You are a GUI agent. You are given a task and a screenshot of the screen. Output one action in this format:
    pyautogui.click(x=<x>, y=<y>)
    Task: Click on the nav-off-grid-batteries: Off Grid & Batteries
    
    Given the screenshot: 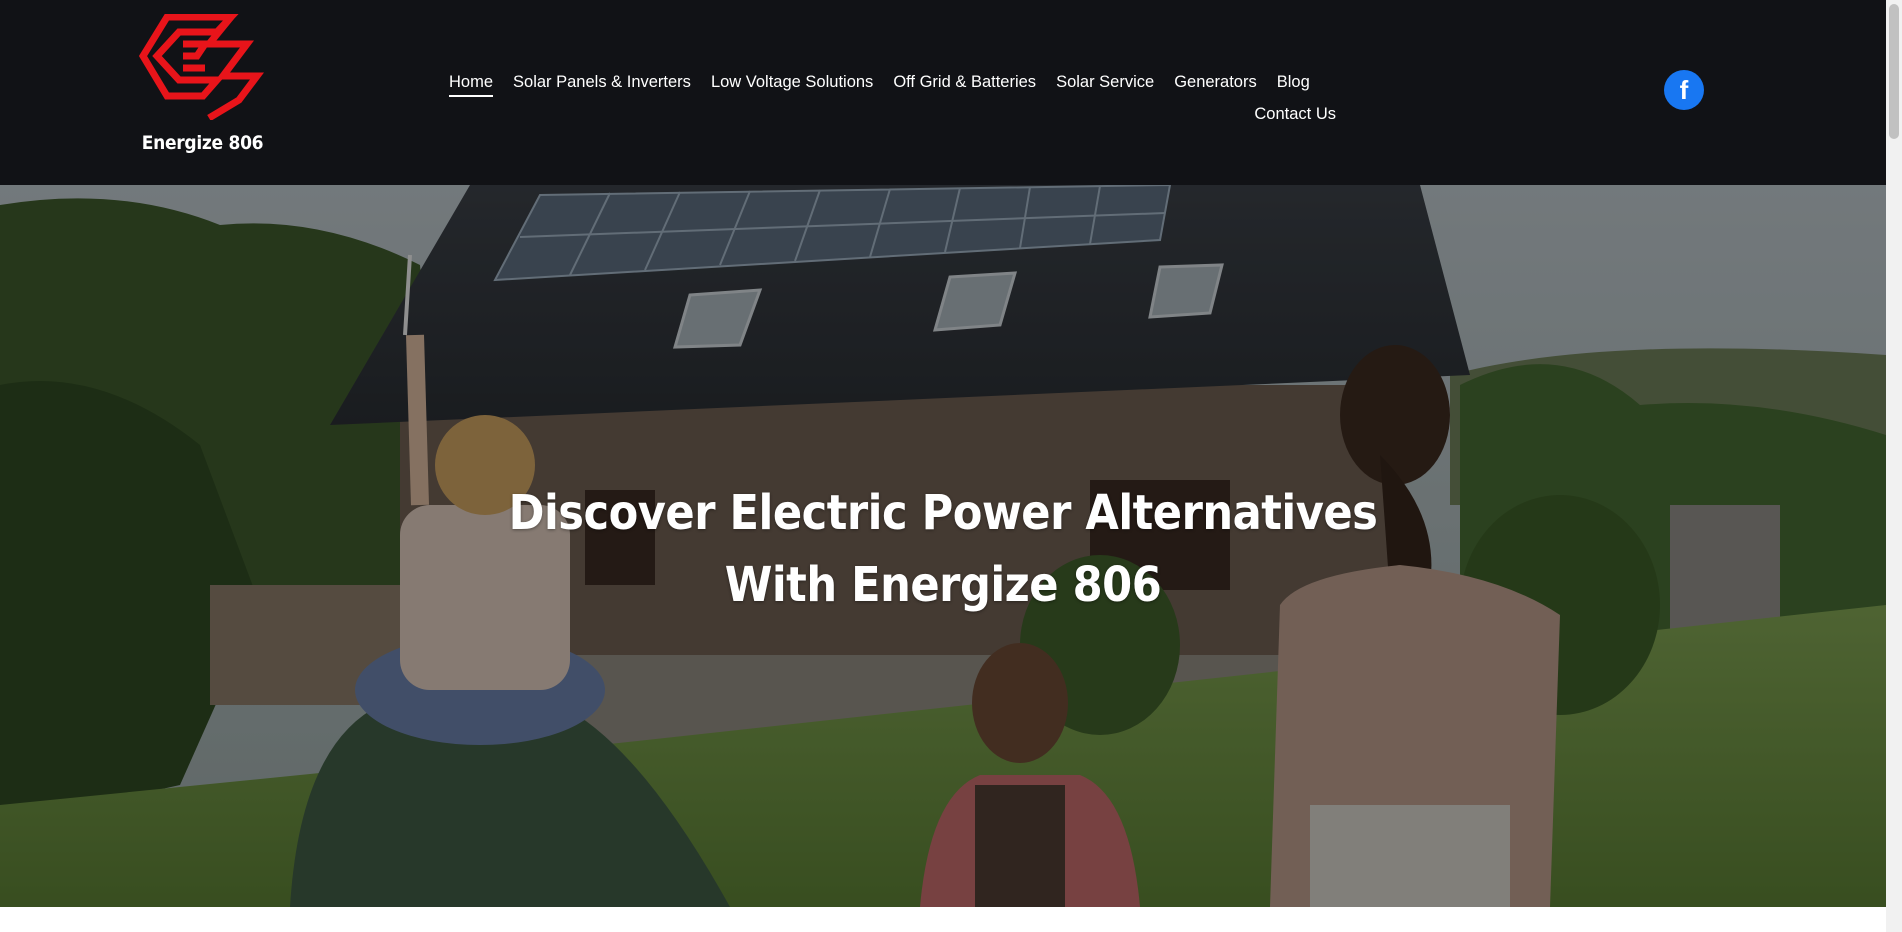 What is the action you would take?
    pyautogui.click(x=964, y=82)
    